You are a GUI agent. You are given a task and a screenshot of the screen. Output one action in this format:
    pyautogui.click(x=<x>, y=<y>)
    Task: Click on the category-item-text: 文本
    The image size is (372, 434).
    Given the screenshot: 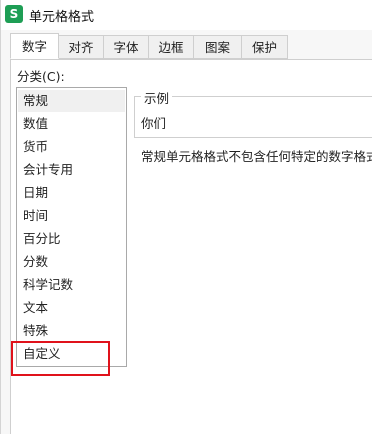 What is the action you would take?
    pyautogui.click(x=71, y=308)
    